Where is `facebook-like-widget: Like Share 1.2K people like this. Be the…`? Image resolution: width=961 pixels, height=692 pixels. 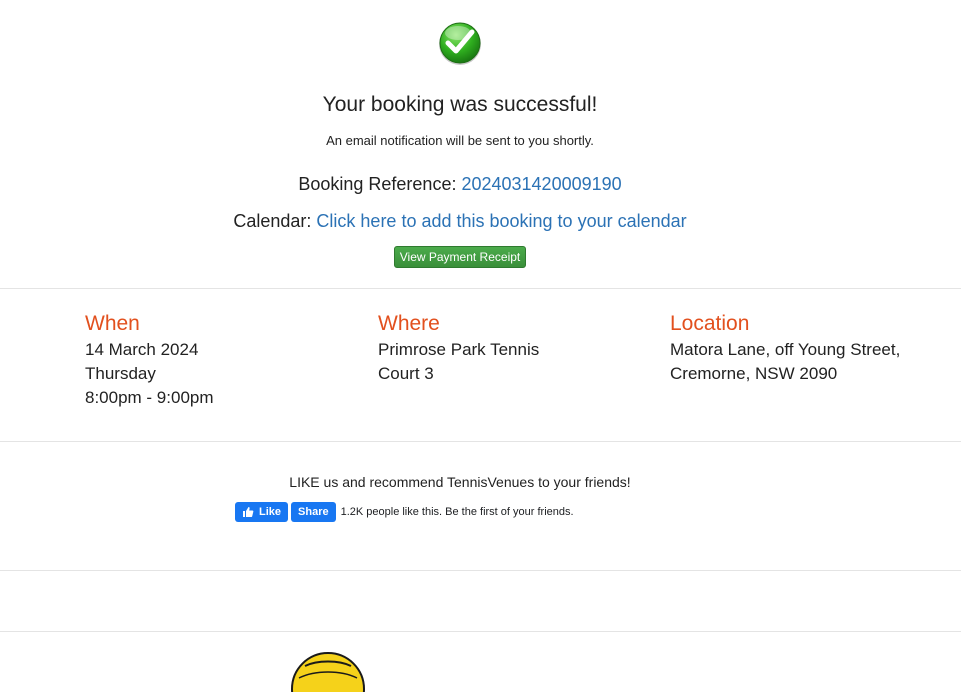
facebook-like-widget: Like Share 1.2K people like this. Be the… is located at coordinates (404, 512).